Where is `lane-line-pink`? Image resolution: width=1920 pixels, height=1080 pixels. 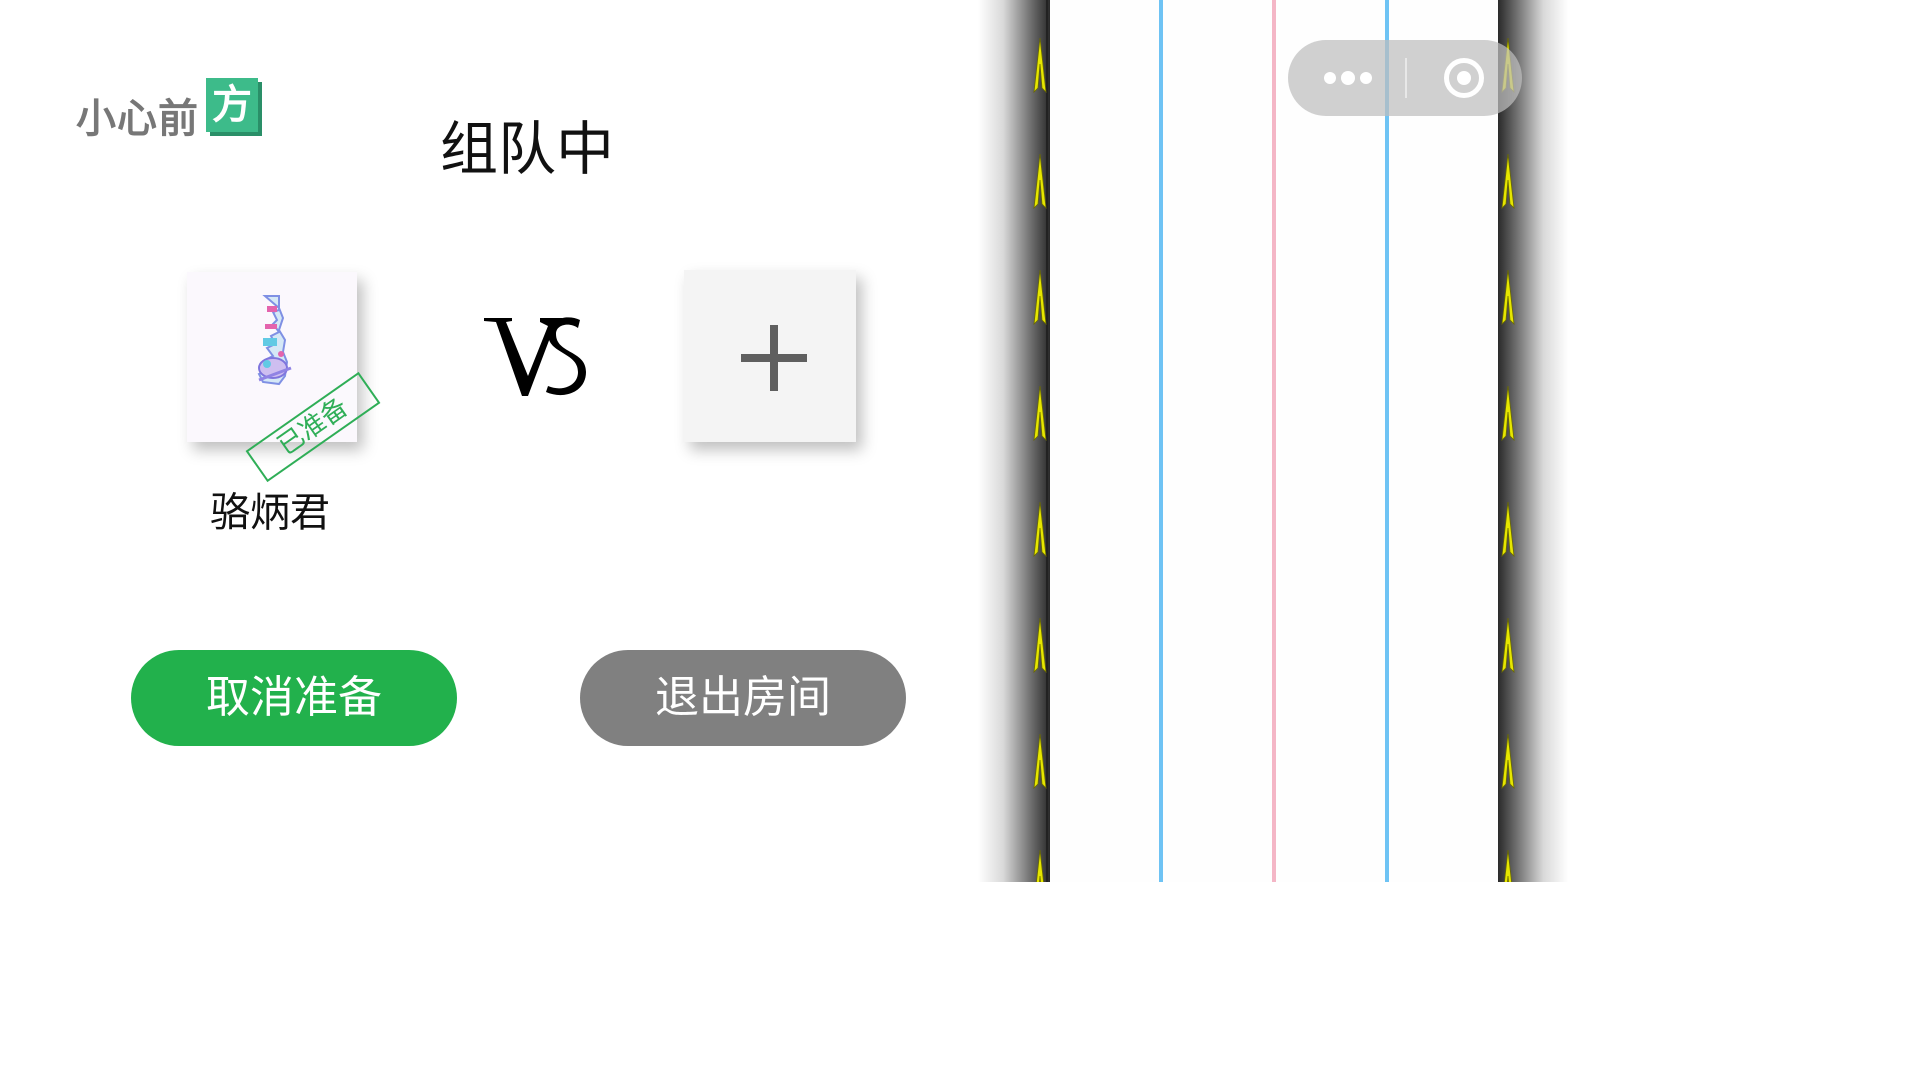 lane-line-pink is located at coordinates (1274, 441).